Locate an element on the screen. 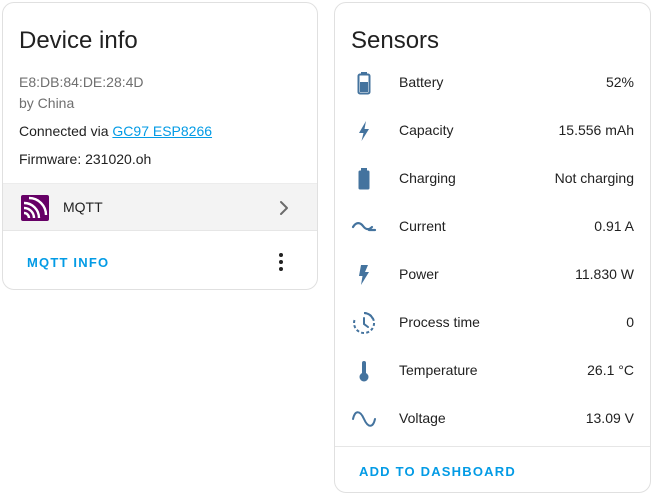 This screenshot has width=652, height=495. flash-icon is located at coordinates (364, 275).